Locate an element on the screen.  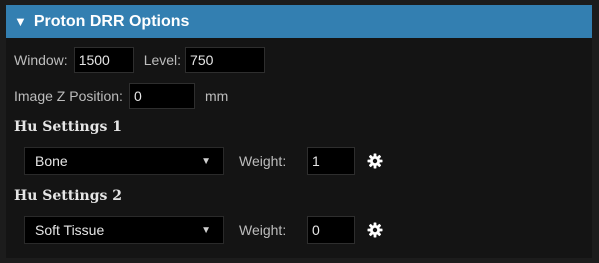
hu-2-weight-label: Weight: is located at coordinates (263, 230).